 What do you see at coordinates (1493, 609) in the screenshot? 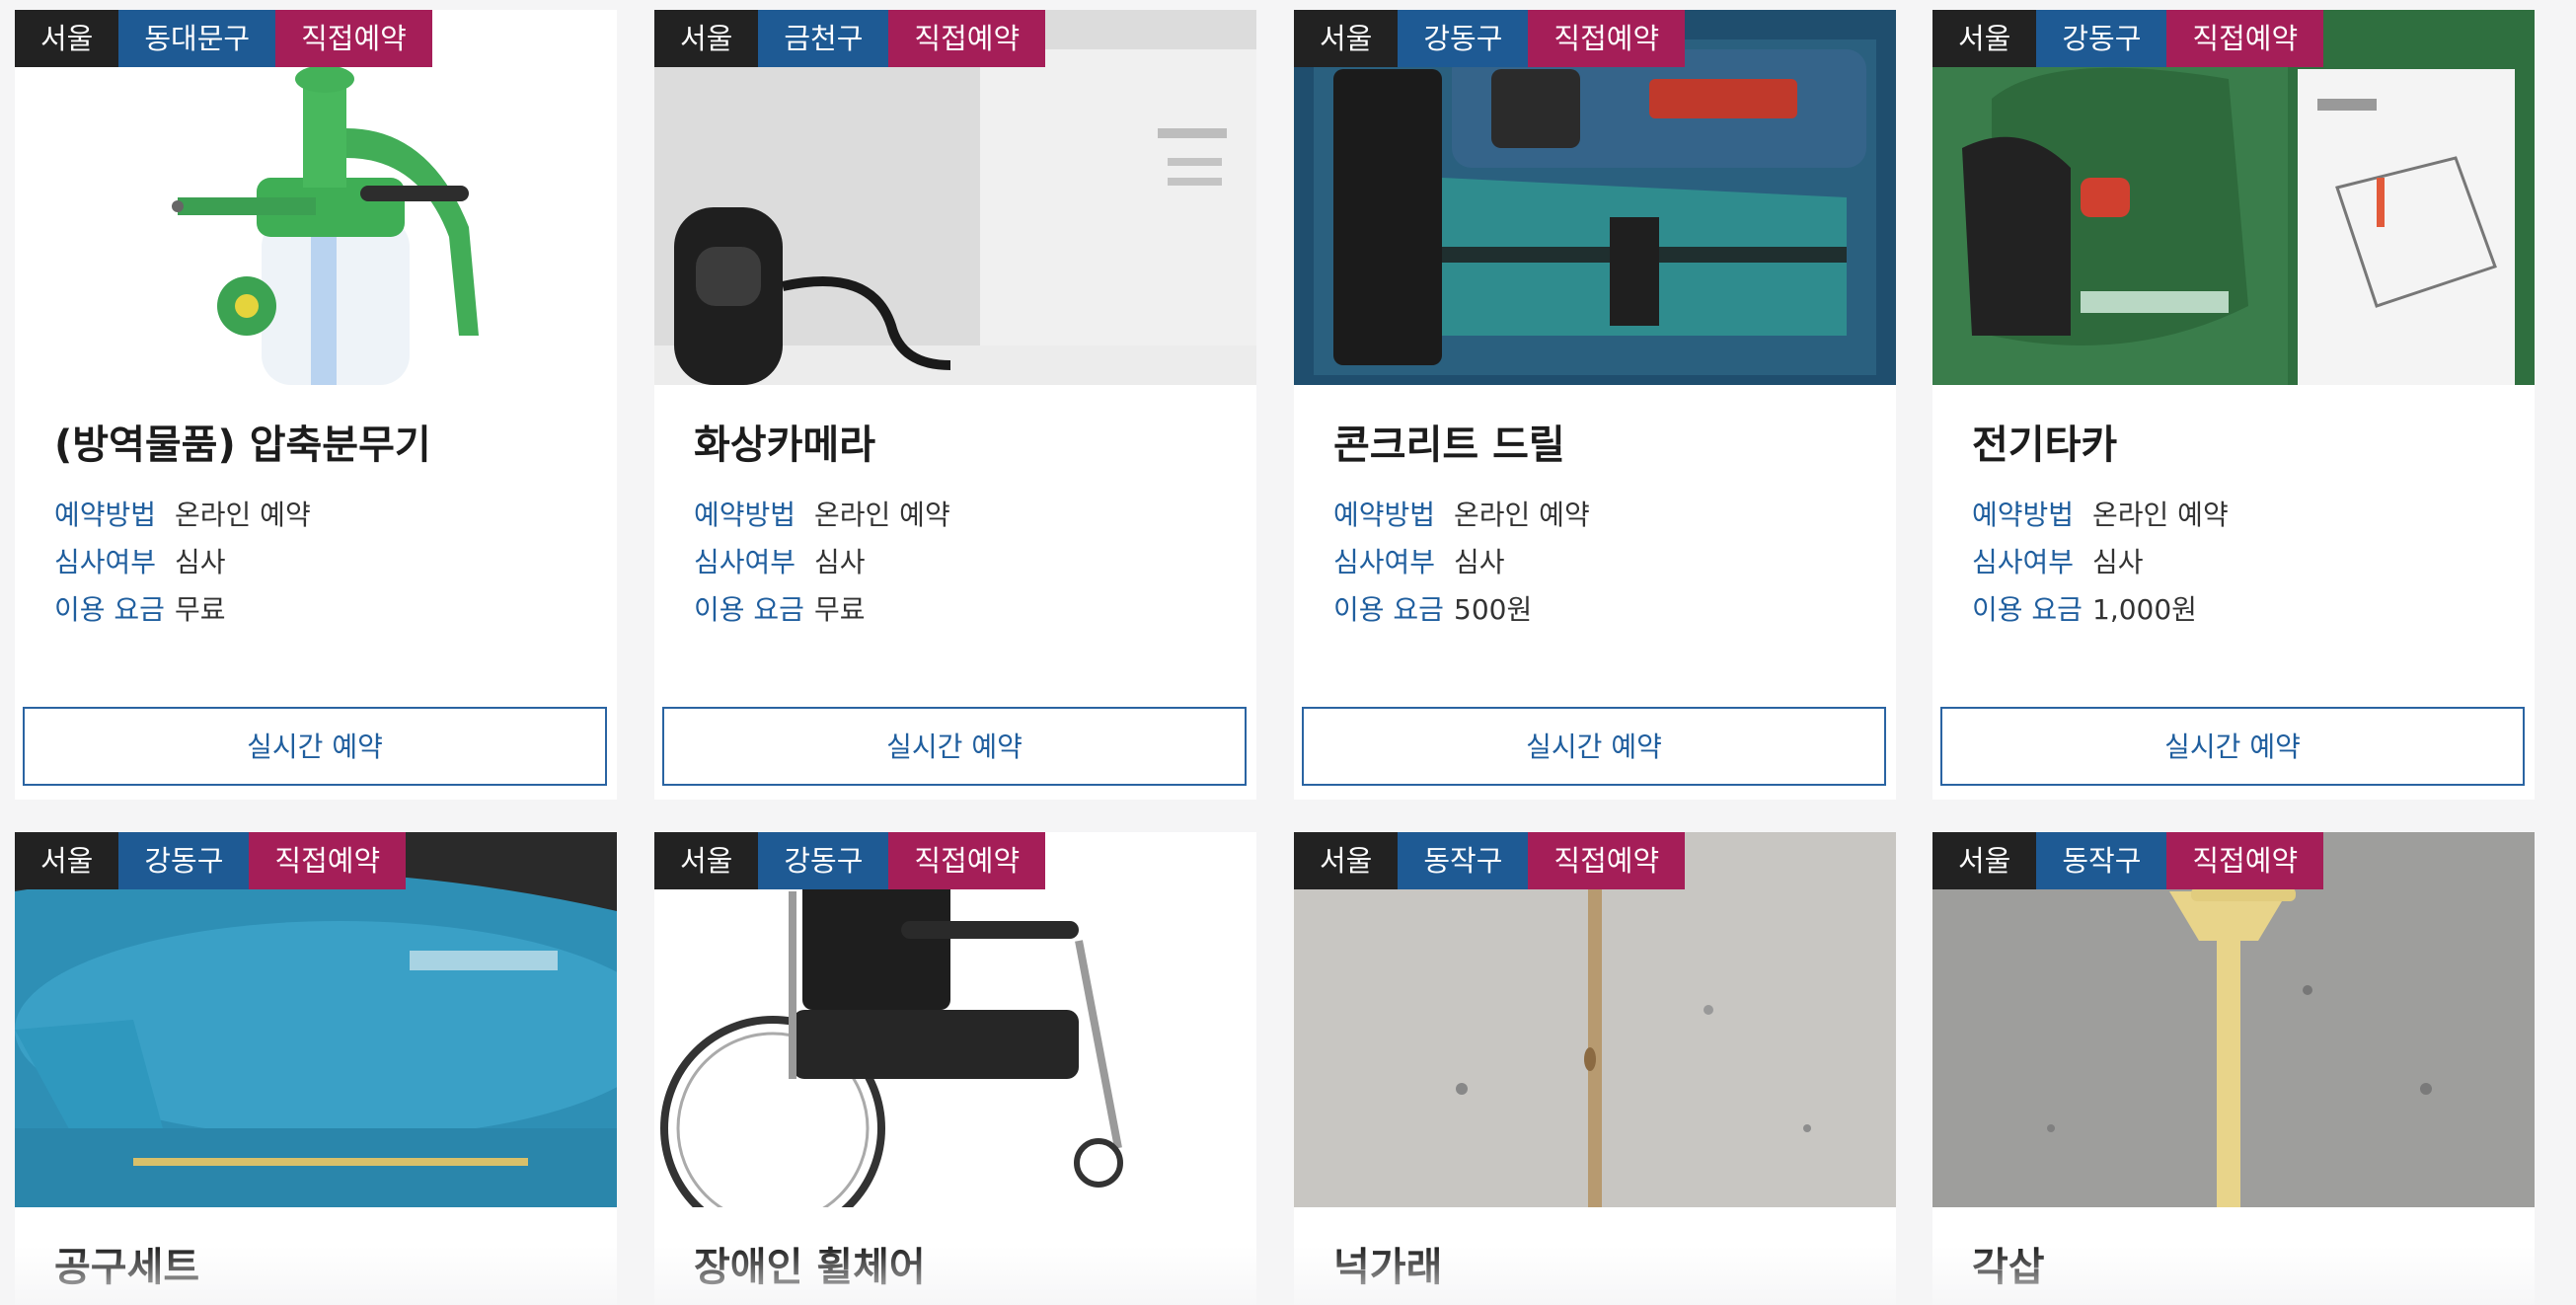
I see `fee-value: 500원` at bounding box center [1493, 609].